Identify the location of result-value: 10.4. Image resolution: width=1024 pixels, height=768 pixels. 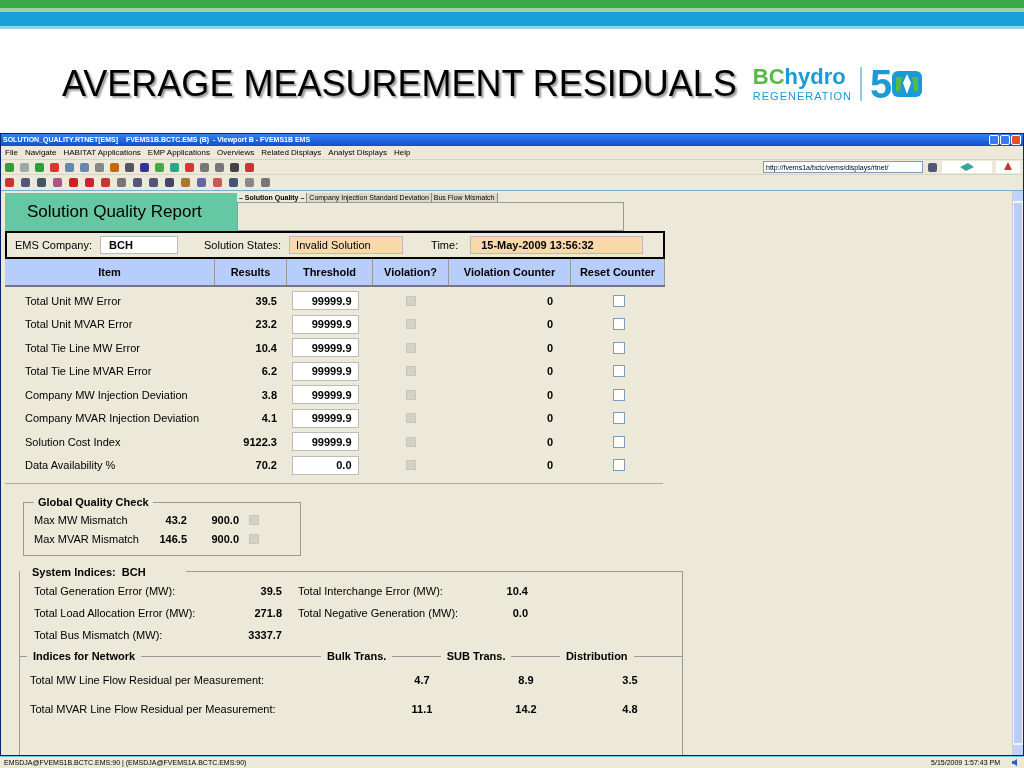
(265, 348).